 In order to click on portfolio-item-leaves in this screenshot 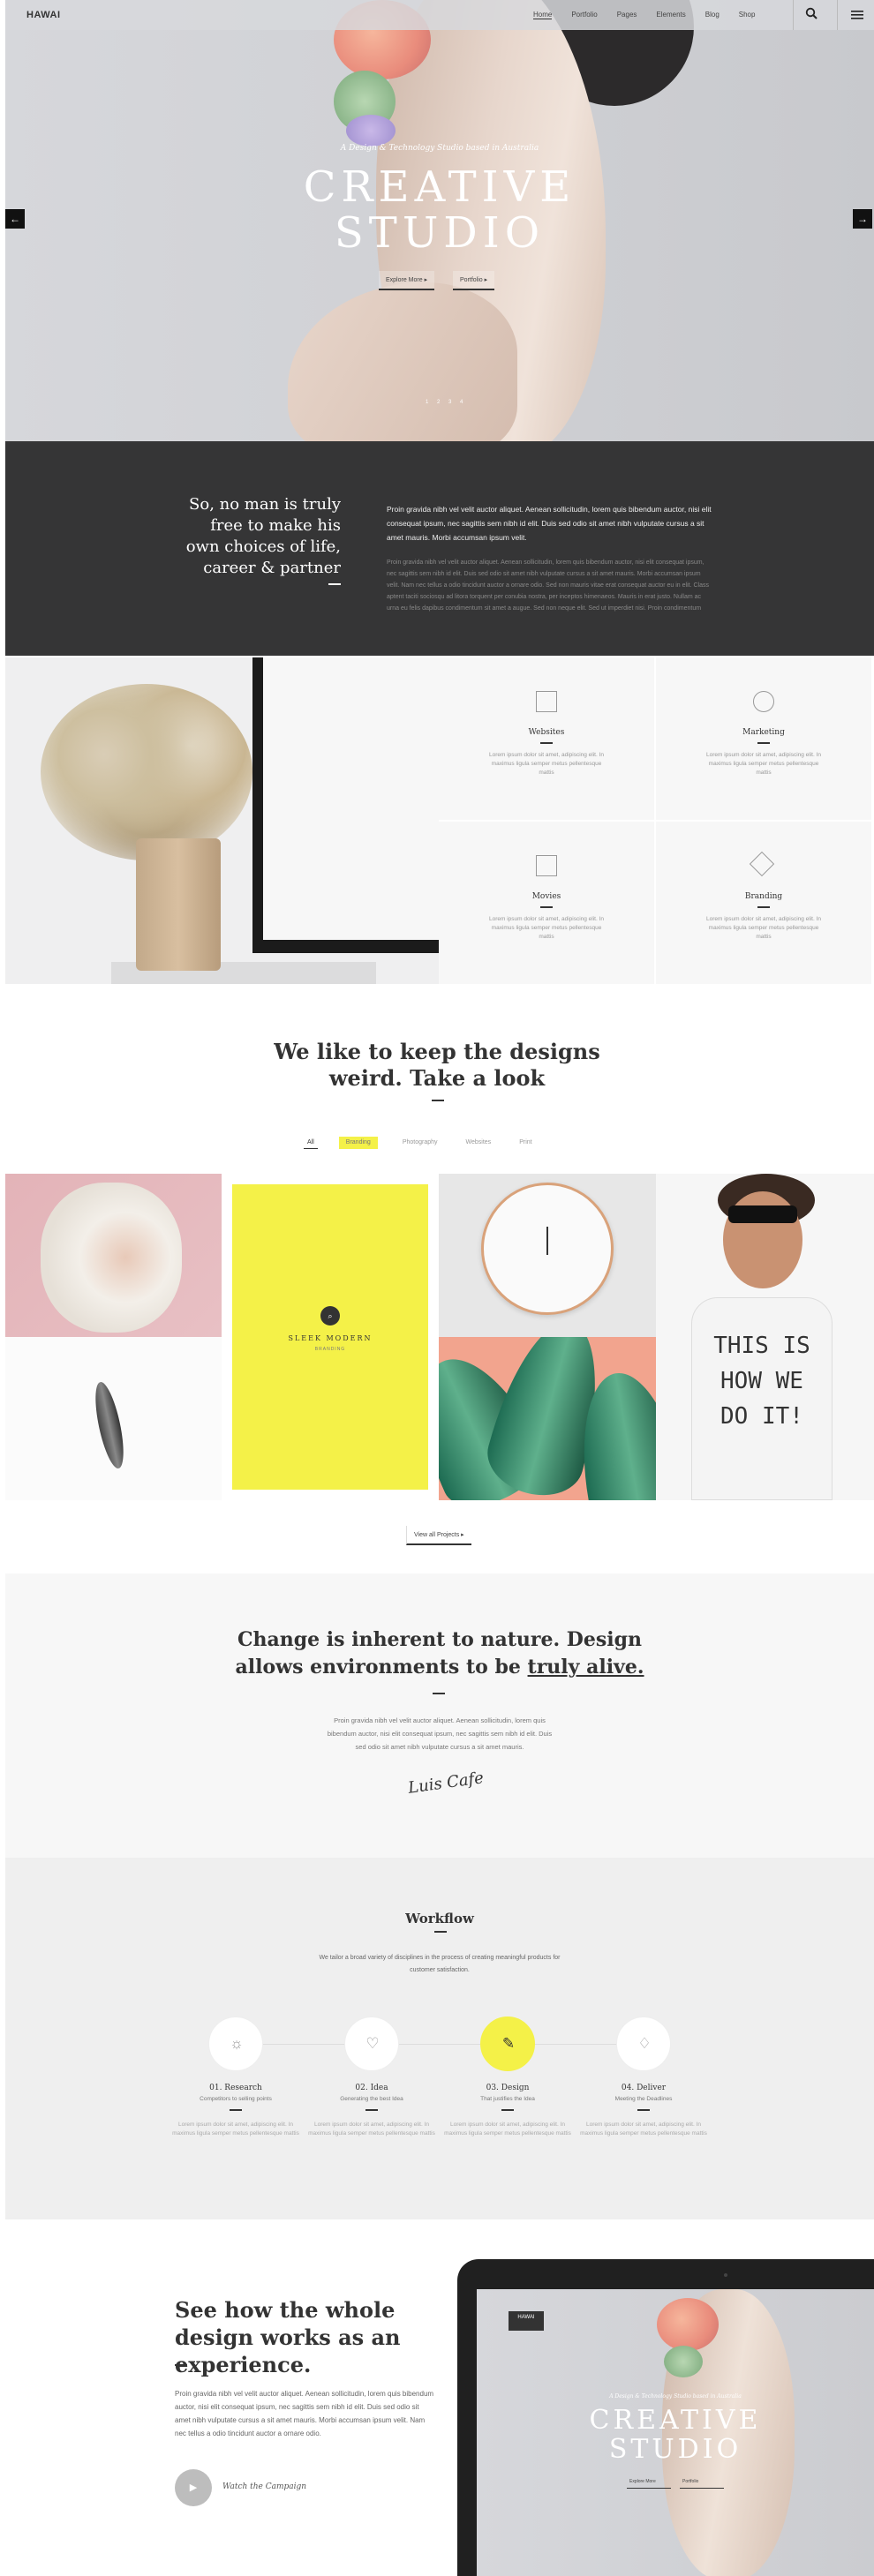, I will do `click(547, 1418)`.